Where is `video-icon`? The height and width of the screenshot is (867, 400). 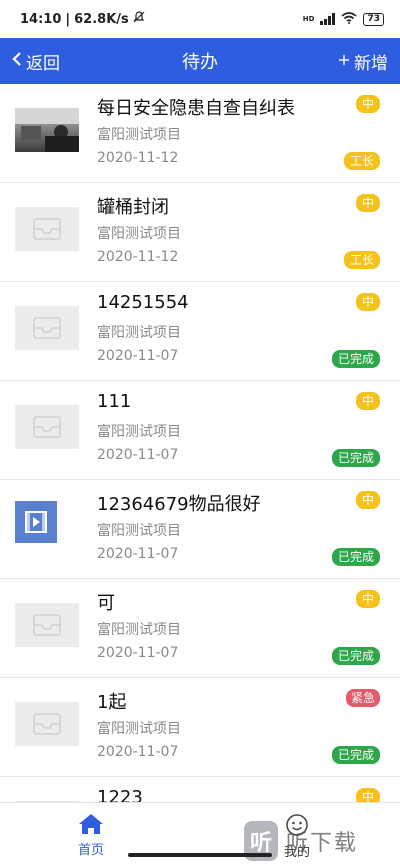
video-icon is located at coordinates (36, 522).